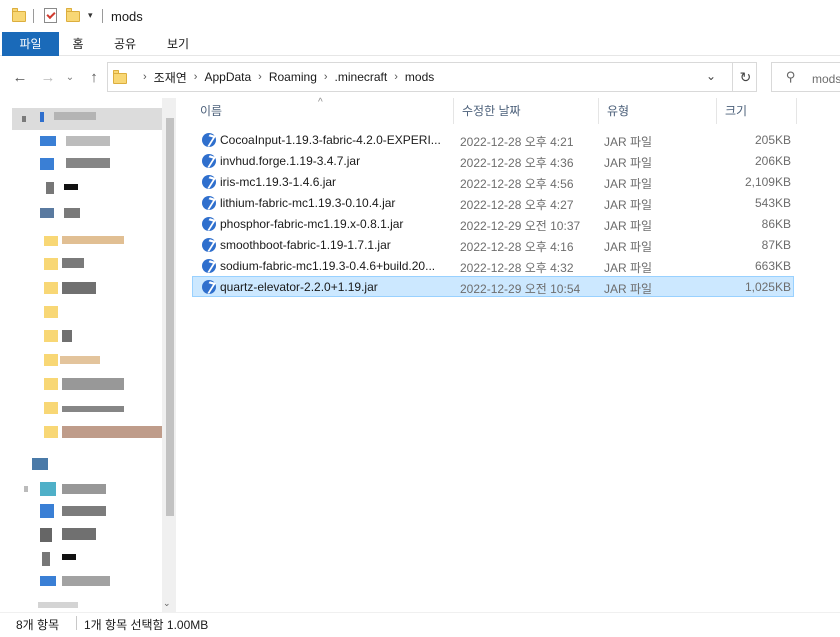 The image size is (840, 637). Describe the element at coordinates (826, 79) in the screenshot. I see `search-placeholder: mods 검색` at that location.